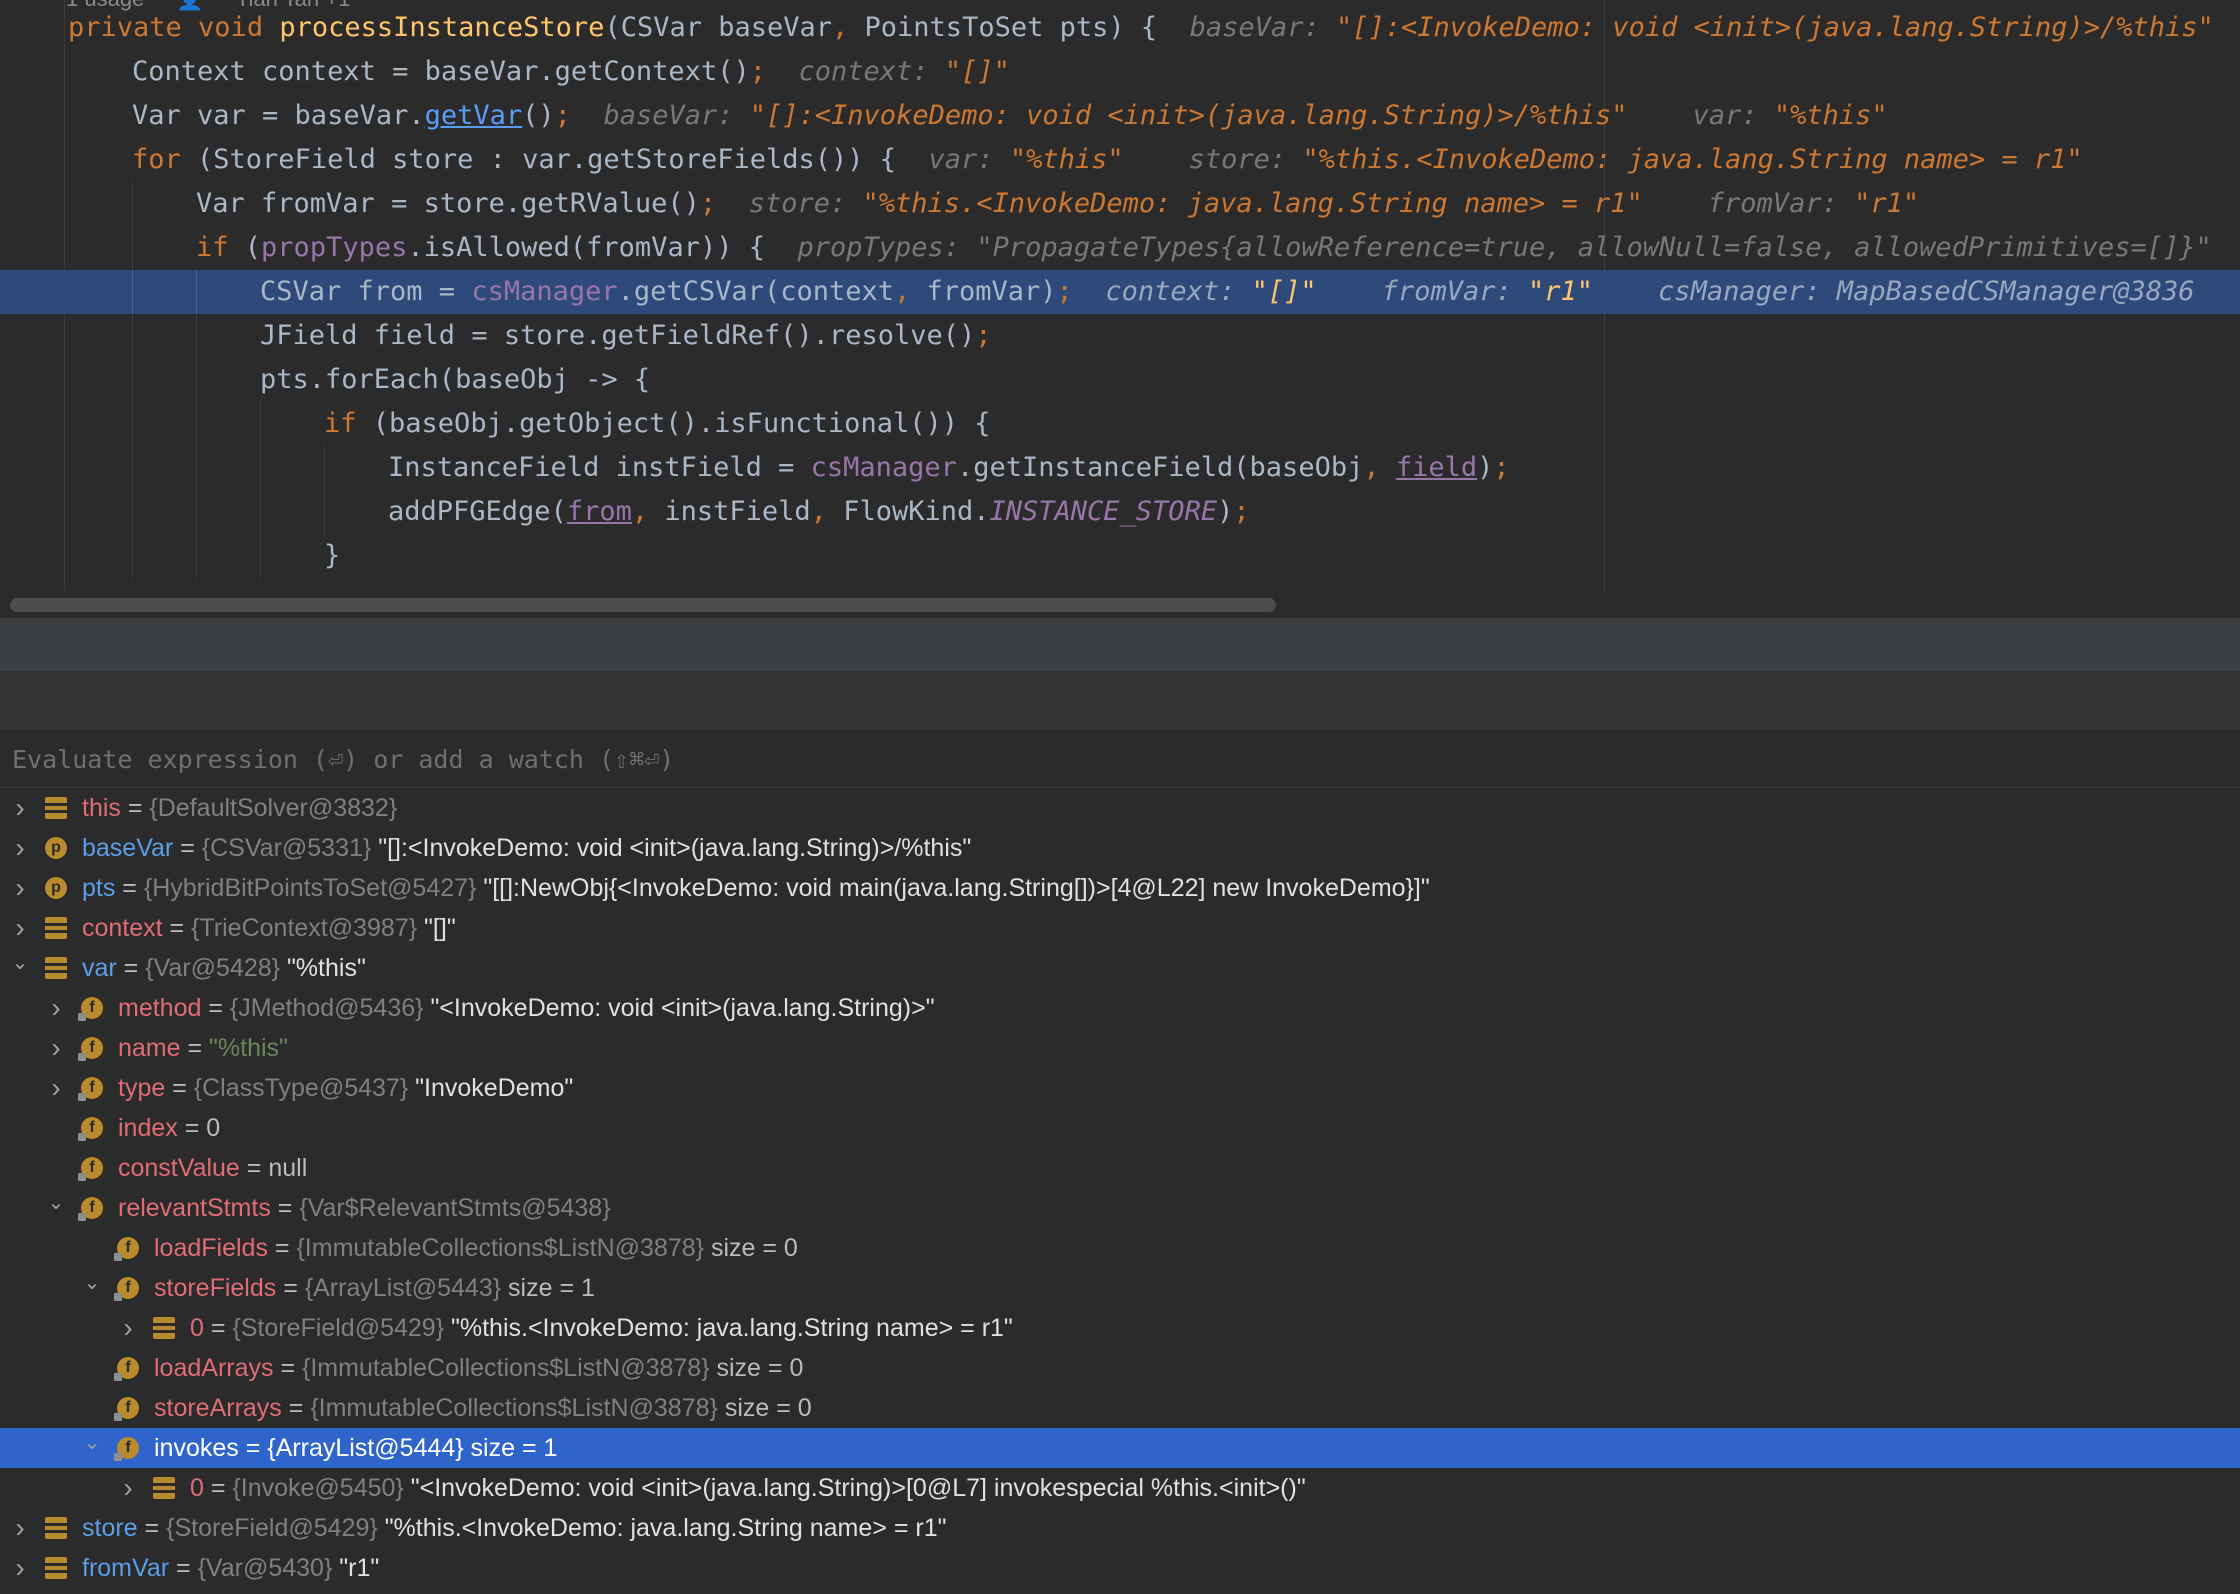 The width and height of the screenshot is (2240, 1594). What do you see at coordinates (1120, 1568) in the screenshot?
I see `variable-row-fromVar: › fromVar = {Var@5430} "r1"` at bounding box center [1120, 1568].